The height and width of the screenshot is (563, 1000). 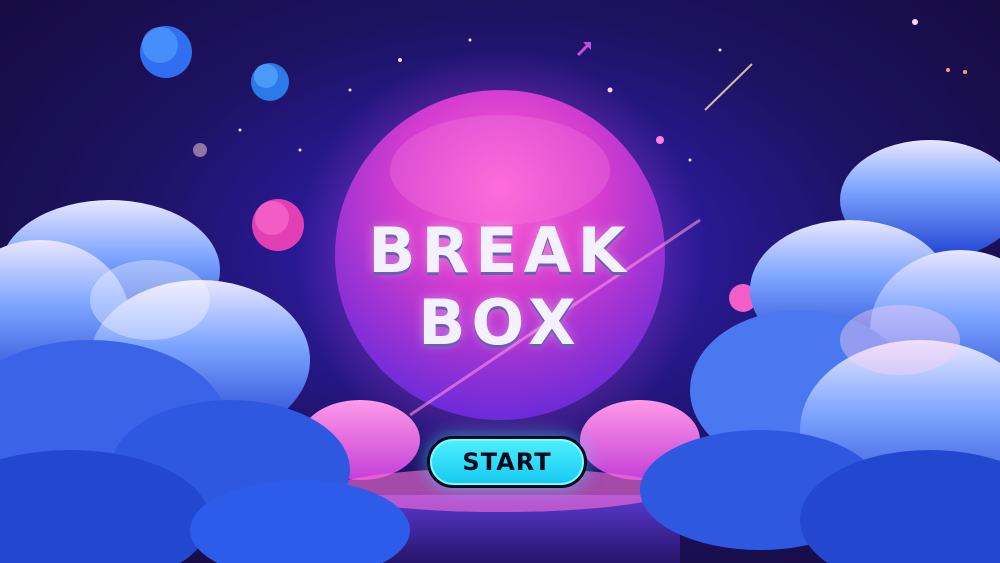 I want to click on game-title: BREAK BOX, so click(x=500, y=287).